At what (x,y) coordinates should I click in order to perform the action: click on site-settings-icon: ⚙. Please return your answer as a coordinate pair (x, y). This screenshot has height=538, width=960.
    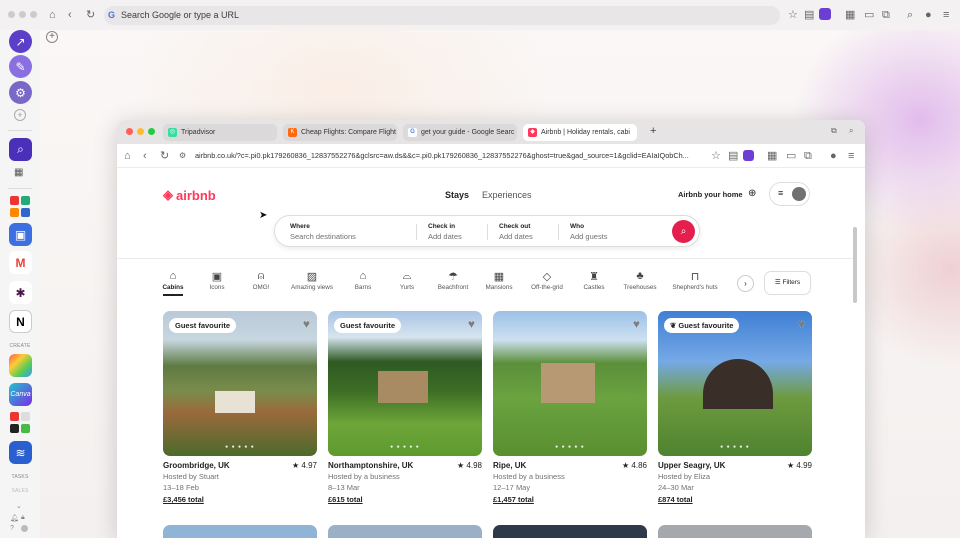
    Looking at the image, I should click on (182, 156).